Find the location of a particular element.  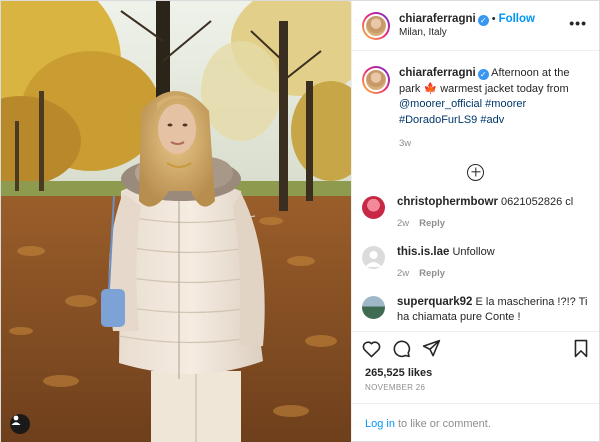

plus-circle-icon is located at coordinates (475, 172).